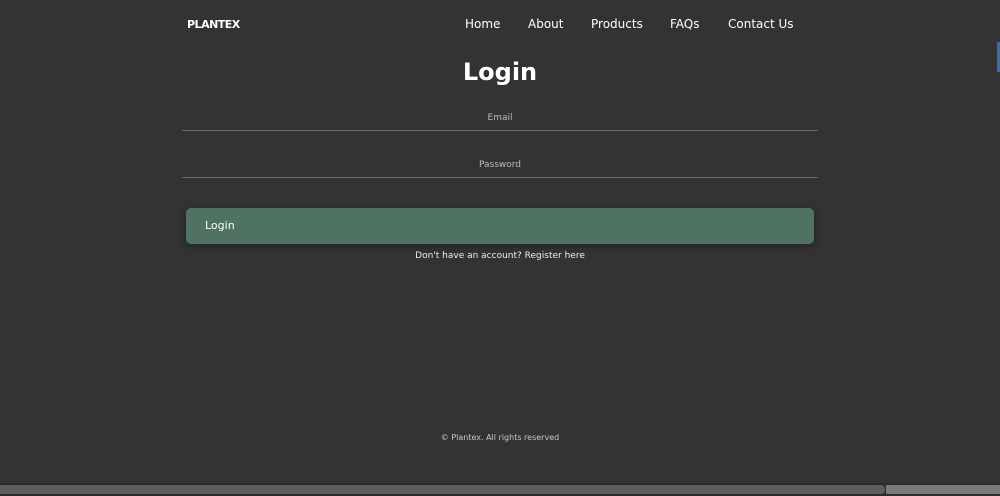 The height and width of the screenshot is (496, 1000). What do you see at coordinates (500, 256) in the screenshot?
I see `register-link: Don't have an account? Register here` at bounding box center [500, 256].